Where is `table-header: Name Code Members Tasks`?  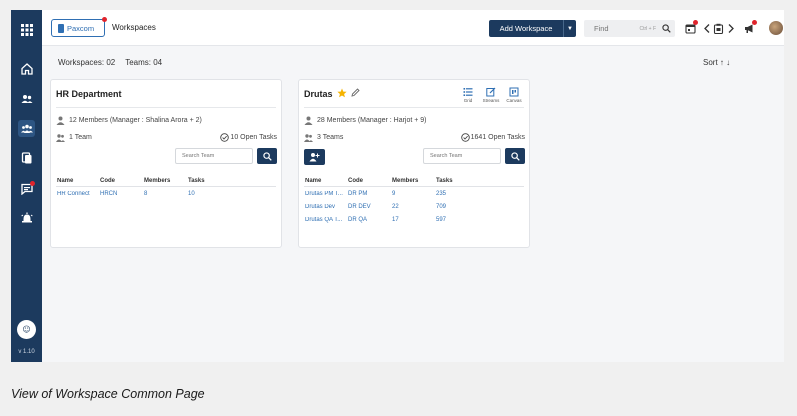
table-header: Name Code Members Tasks is located at coordinates (414, 181).